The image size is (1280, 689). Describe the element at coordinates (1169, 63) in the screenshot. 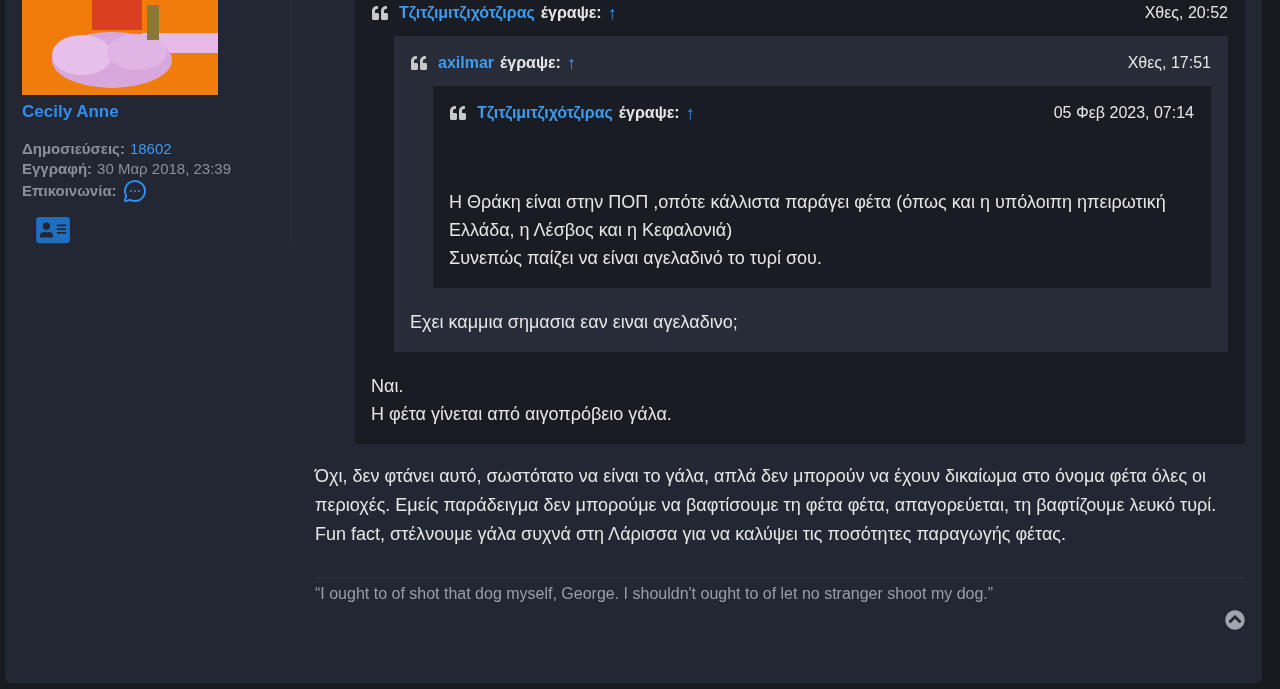

I see `quote-time: Χθες, 17:51` at that location.